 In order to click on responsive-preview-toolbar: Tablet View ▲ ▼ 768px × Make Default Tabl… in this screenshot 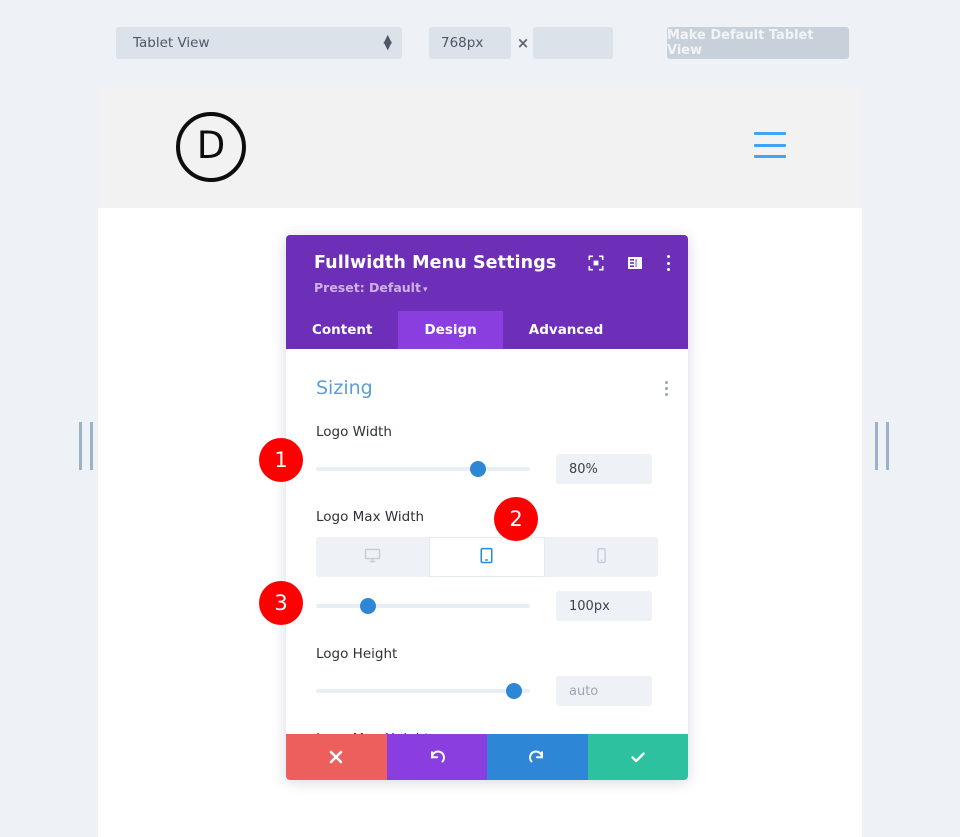, I will do `click(480, 43)`.